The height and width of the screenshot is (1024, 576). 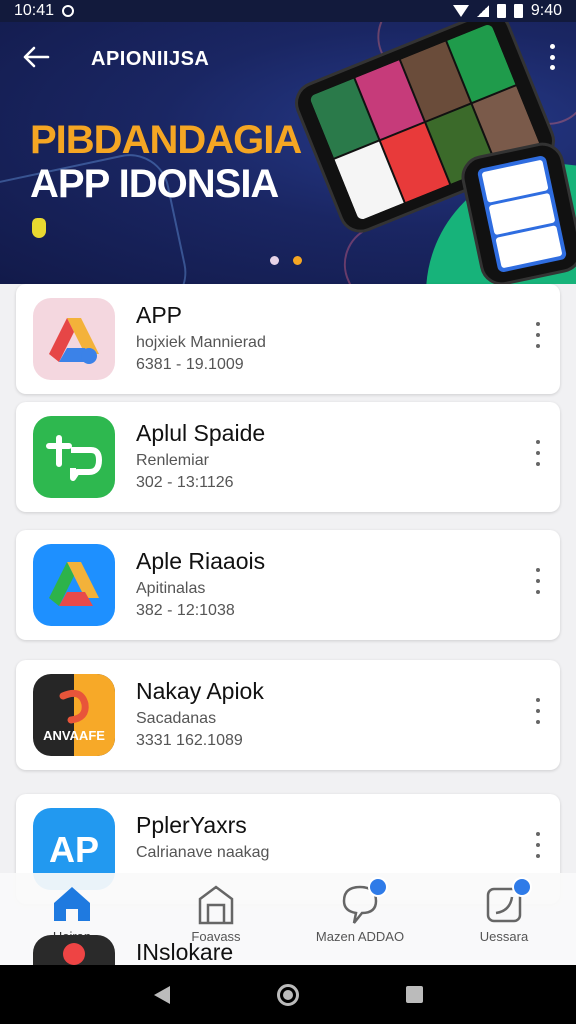 I want to click on app-subtitle: Renlemiar, so click(x=172, y=460).